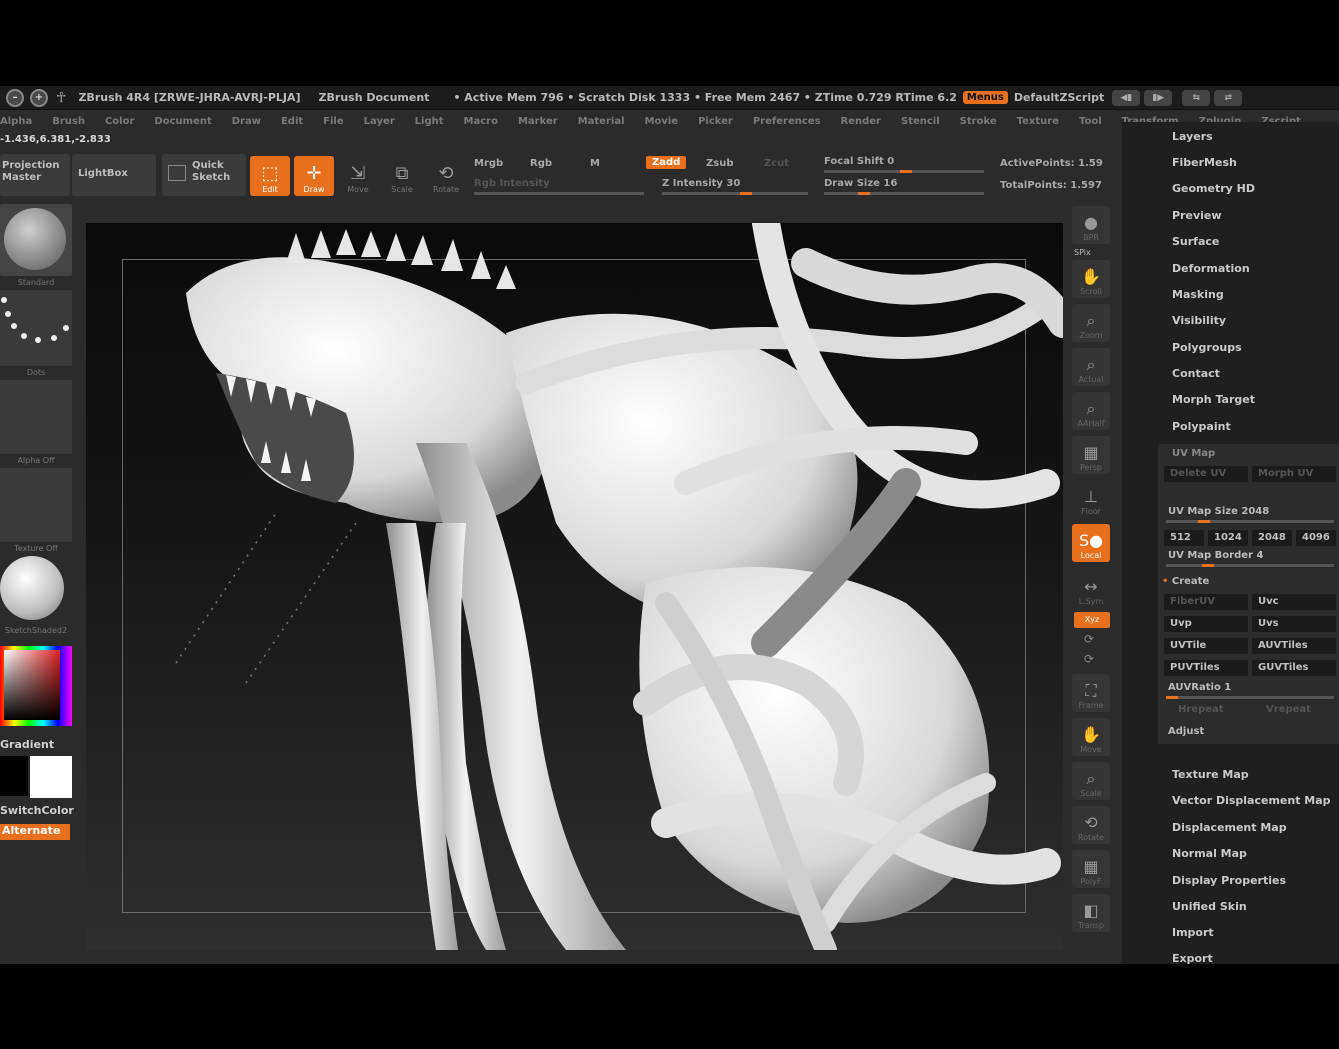  What do you see at coordinates (1213, 399) in the screenshot?
I see `subpalette-morph-target: Morph Target` at bounding box center [1213, 399].